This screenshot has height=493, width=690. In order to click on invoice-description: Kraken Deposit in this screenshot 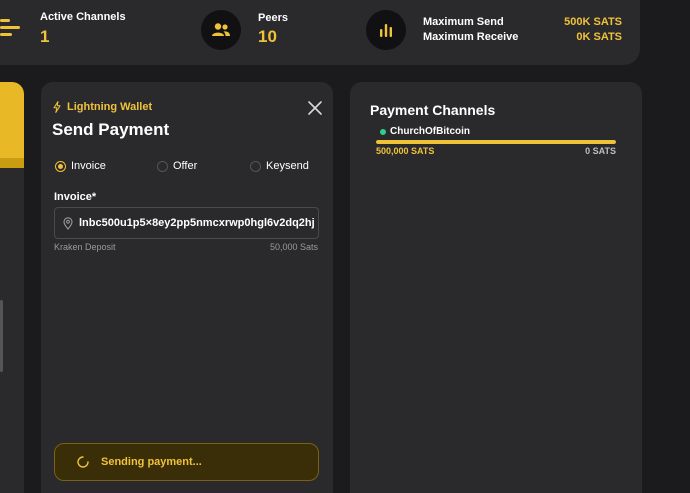, I will do `click(85, 247)`.